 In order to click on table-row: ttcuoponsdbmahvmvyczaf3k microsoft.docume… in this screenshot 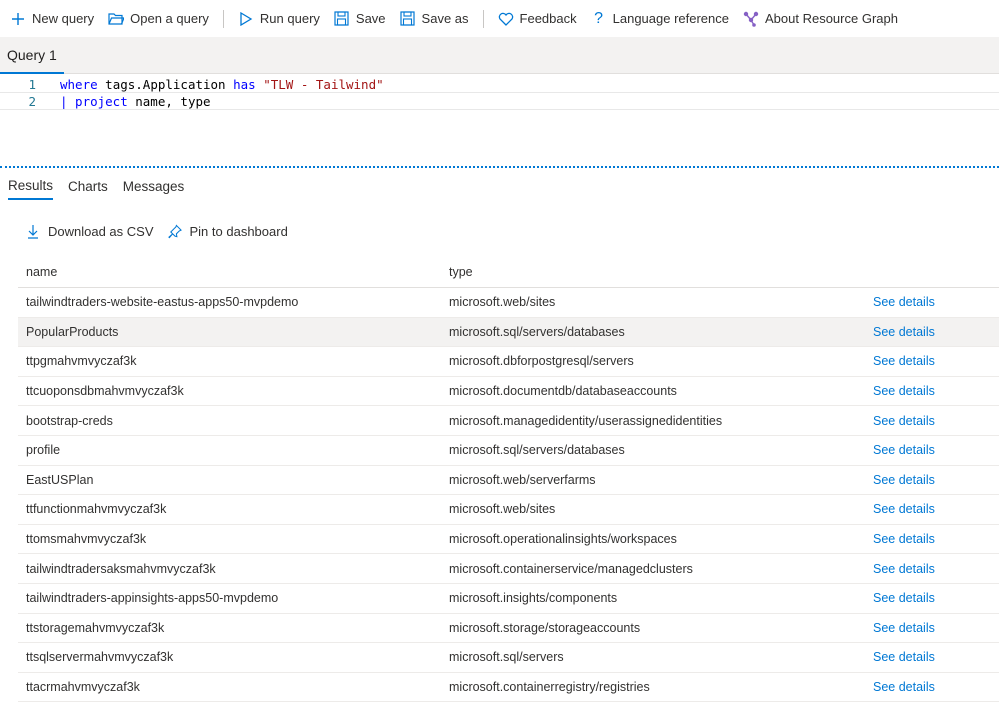, I will do `click(508, 392)`.